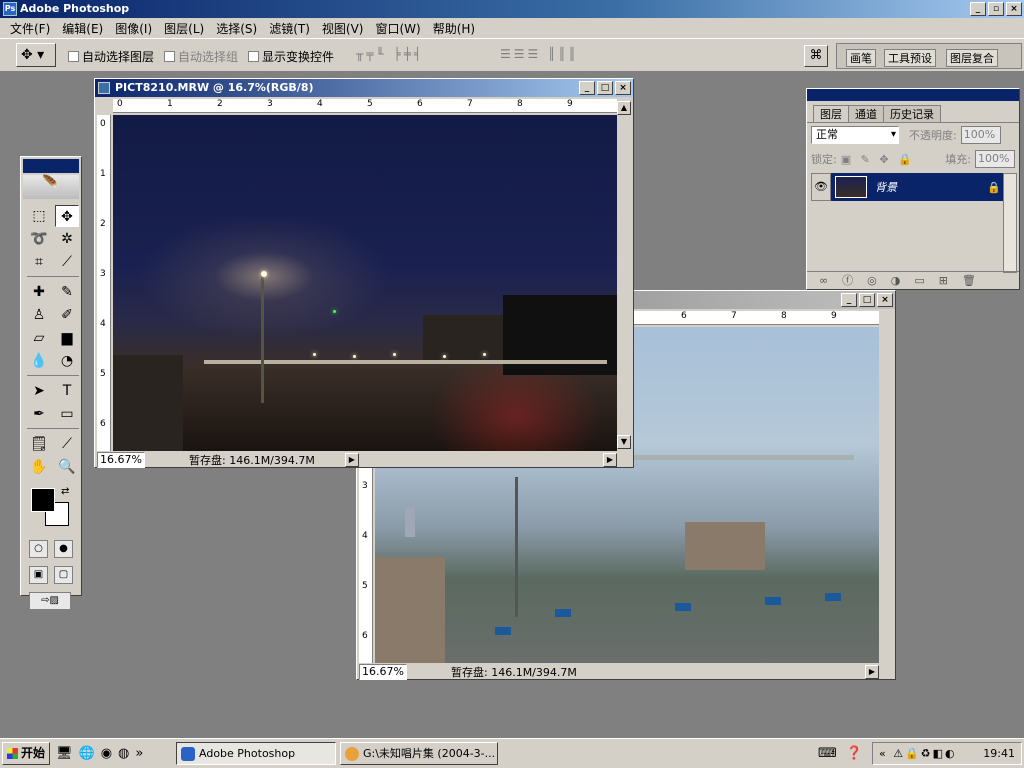 The width and height of the screenshot is (1024, 768). What do you see at coordinates (123, 753) in the screenshot?
I see `app-icon: ◍` at bounding box center [123, 753].